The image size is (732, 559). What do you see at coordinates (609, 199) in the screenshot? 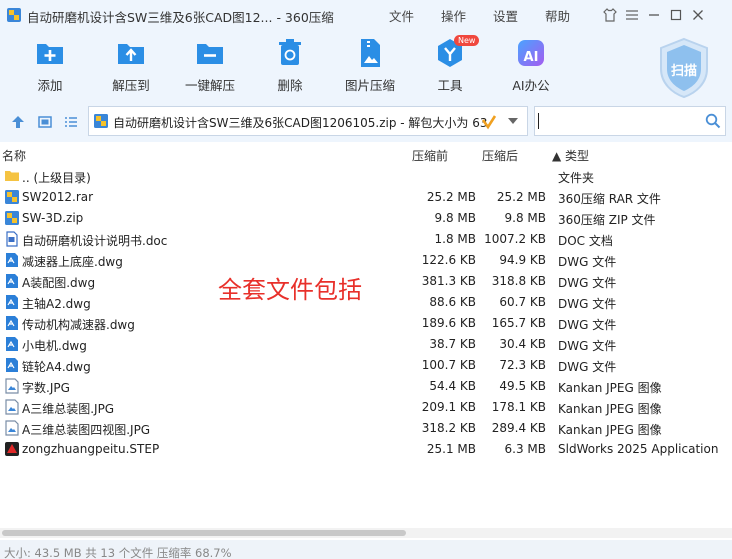
I see `file-type: 360压缩 RAR 文件` at bounding box center [609, 199].